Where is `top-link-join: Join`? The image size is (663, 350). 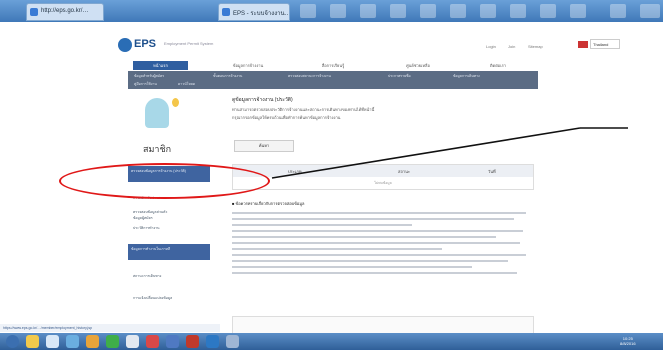
top-link-join: Join is located at coordinates (511, 46).